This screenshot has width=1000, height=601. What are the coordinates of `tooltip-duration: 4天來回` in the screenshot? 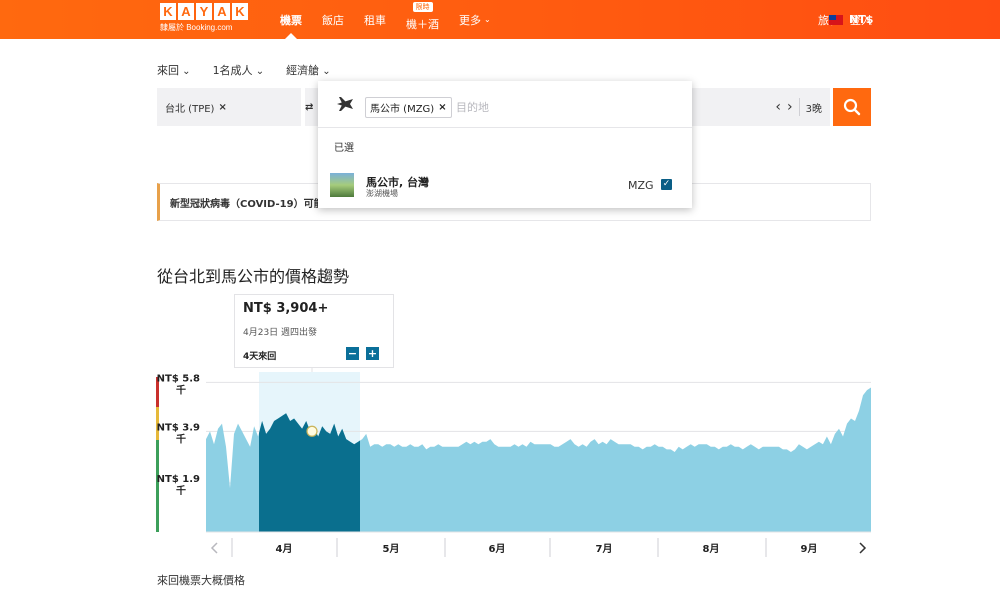 It's located at (260, 357).